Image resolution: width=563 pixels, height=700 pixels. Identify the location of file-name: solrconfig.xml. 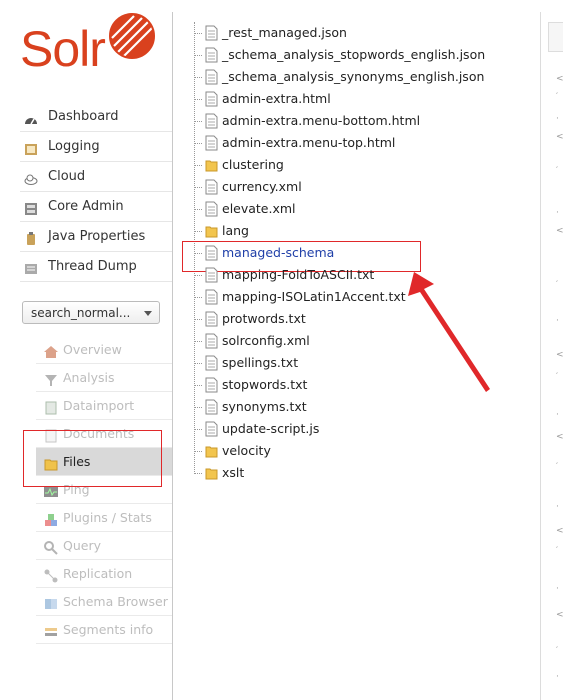
(266, 340).